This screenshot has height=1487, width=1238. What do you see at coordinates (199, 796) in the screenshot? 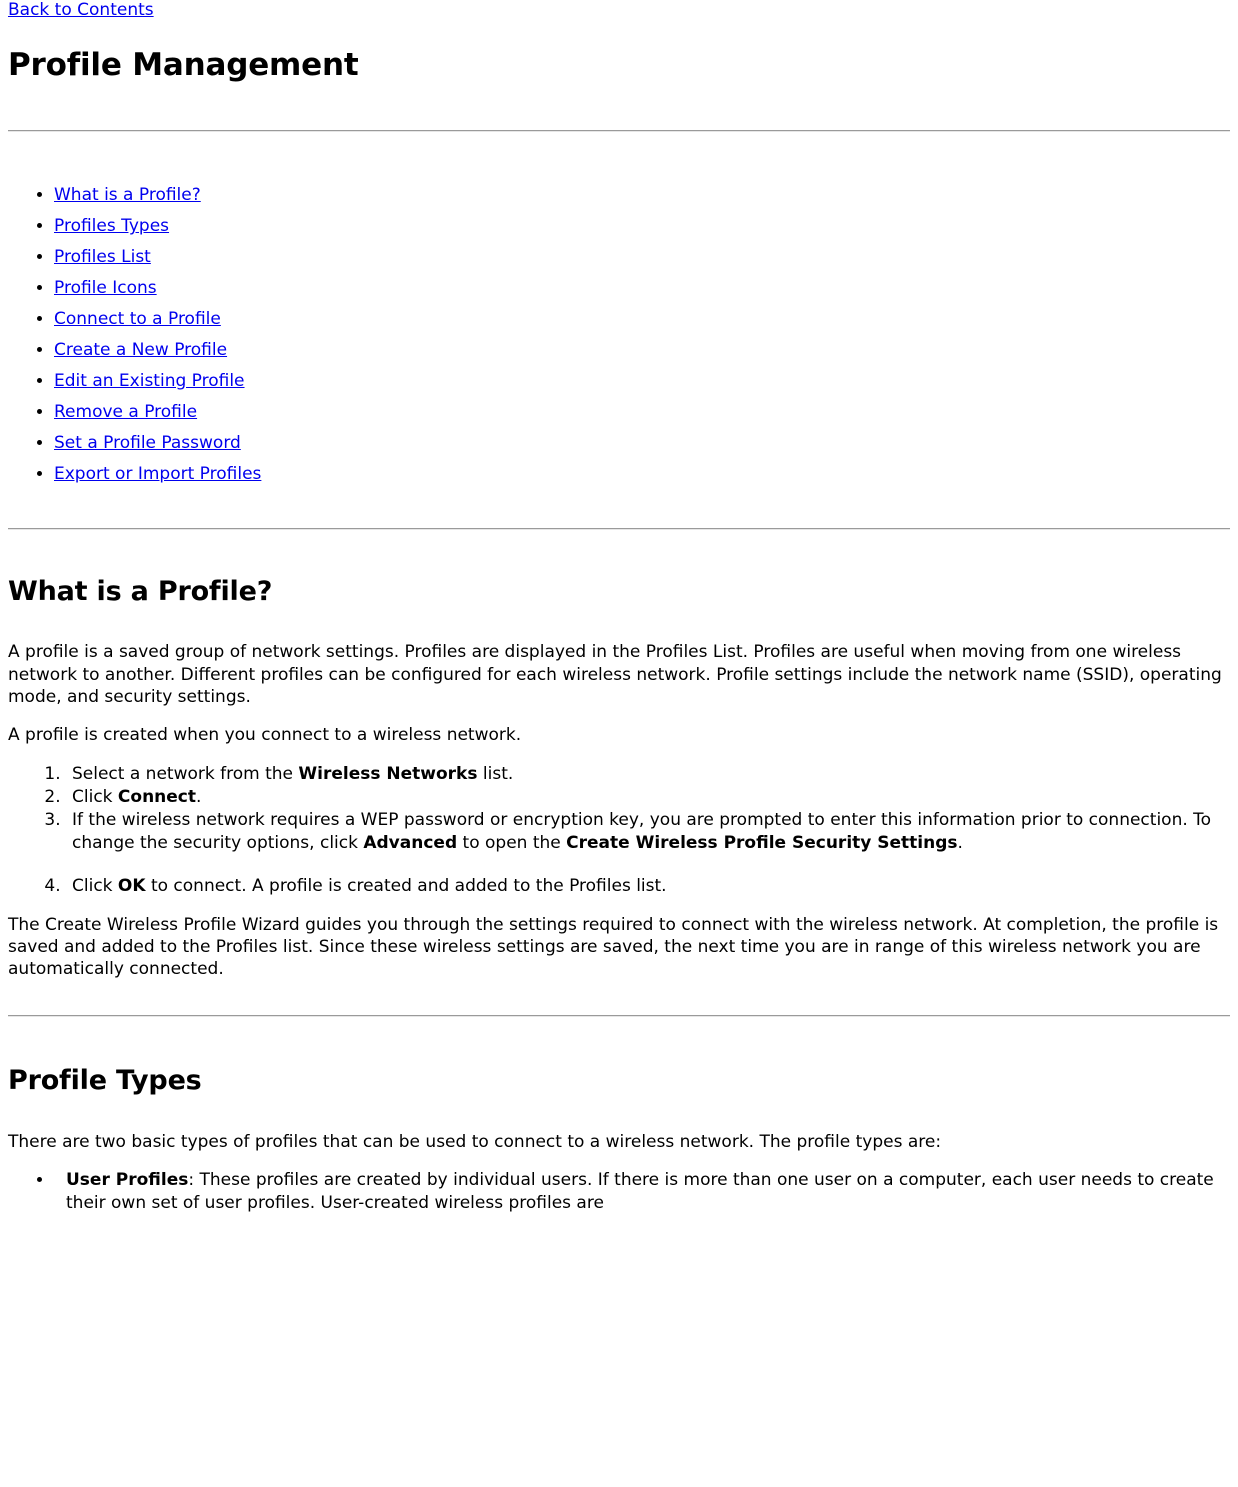
I see `step-2-text-post: .` at bounding box center [199, 796].